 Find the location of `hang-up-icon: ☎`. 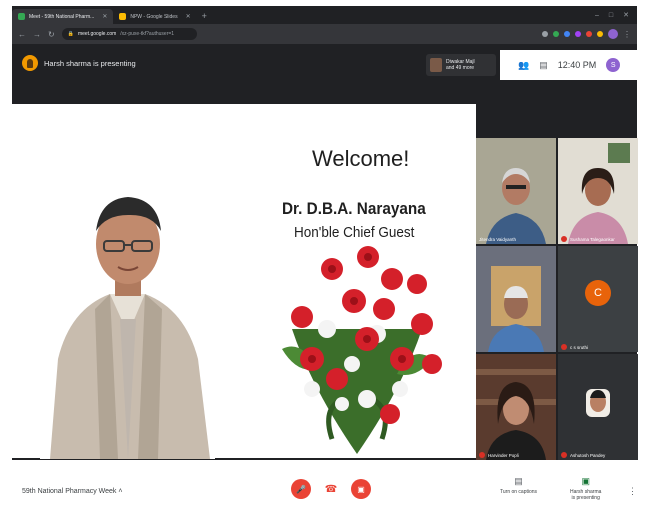

hang-up-icon: ☎ is located at coordinates (331, 489).